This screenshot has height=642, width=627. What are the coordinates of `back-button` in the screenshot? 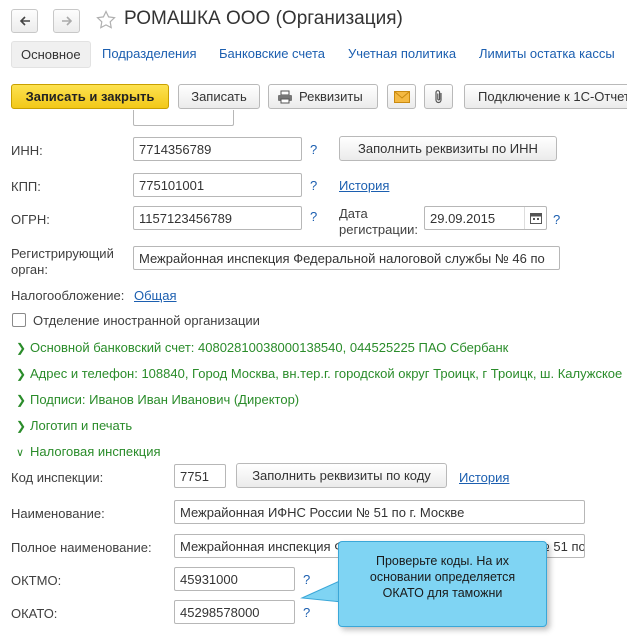 It's located at (24, 21).